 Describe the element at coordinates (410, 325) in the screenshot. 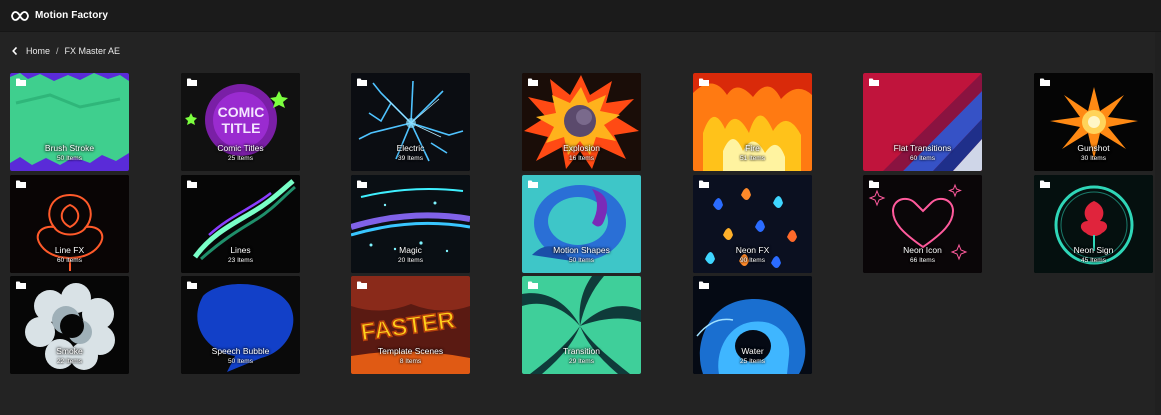

I see `folder-tile-template-scenes: FASTER Template Scenes 8 Items` at that location.